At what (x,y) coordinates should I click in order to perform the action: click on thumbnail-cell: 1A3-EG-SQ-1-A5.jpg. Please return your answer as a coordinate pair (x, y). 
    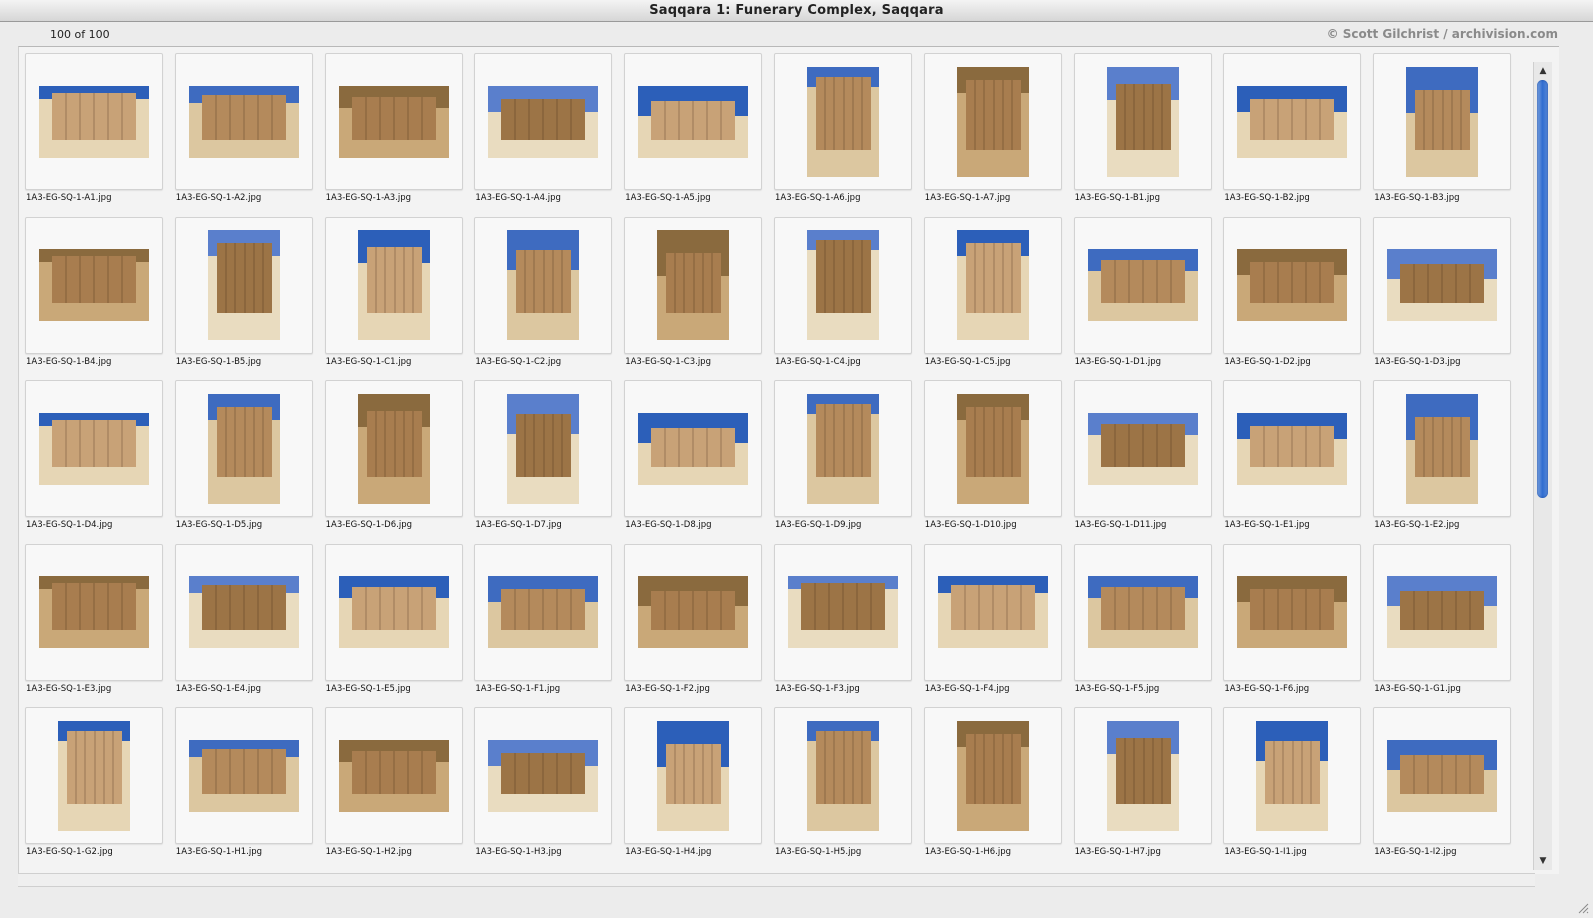
    Looking at the image, I should click on (693, 128).